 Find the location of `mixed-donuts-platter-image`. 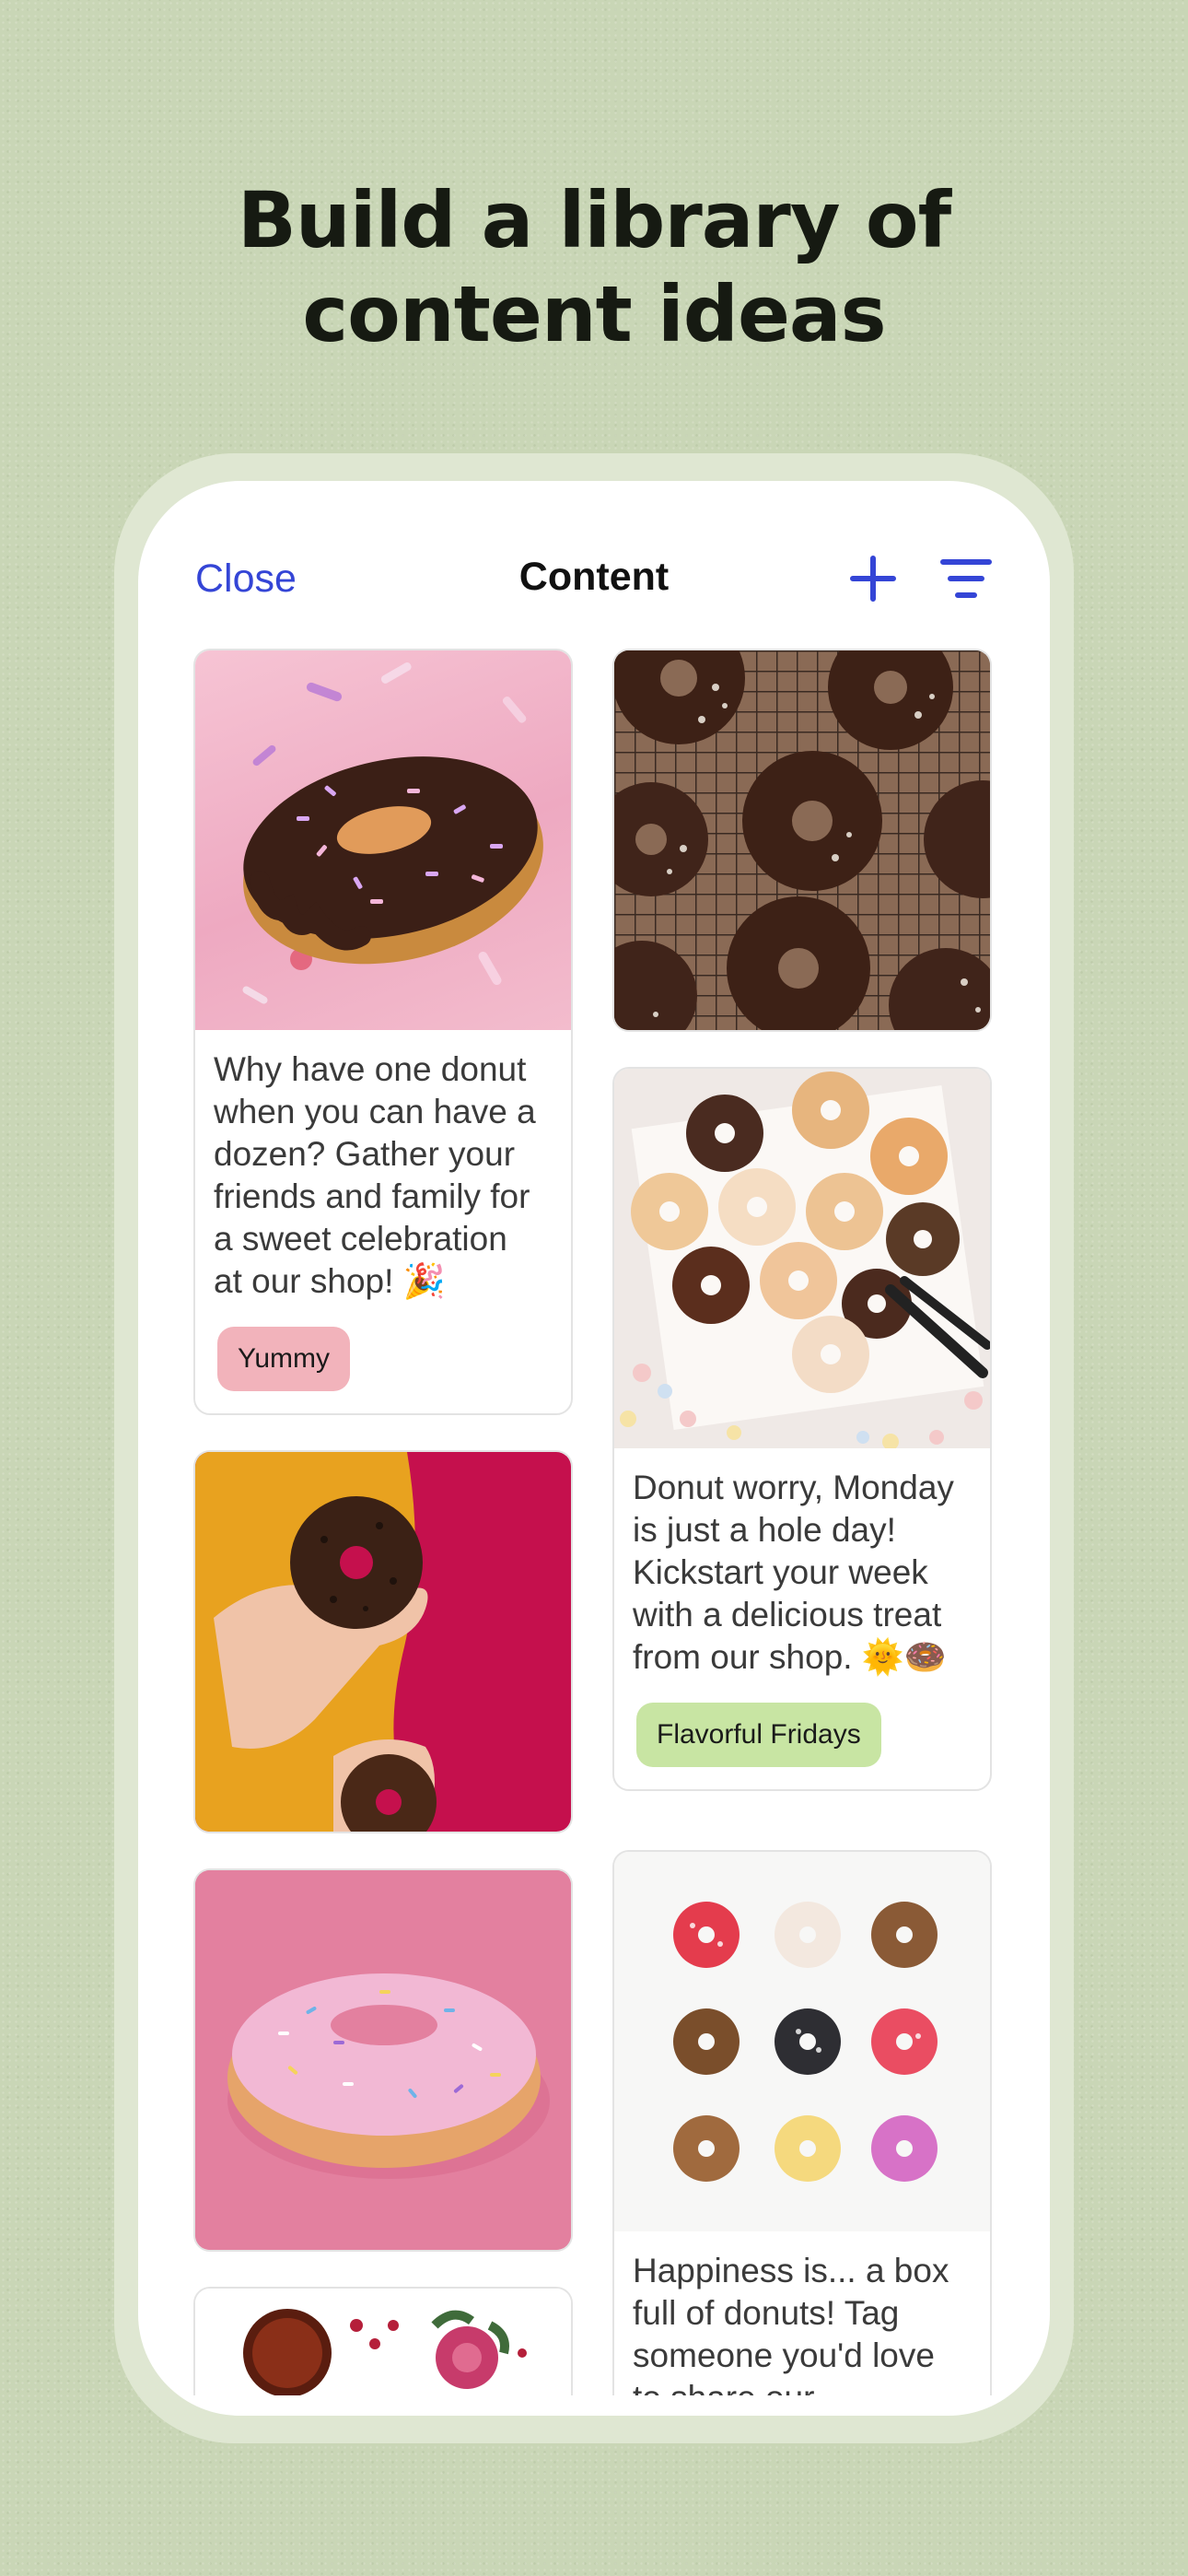

mixed-donuts-platter-image is located at coordinates (802, 1258).